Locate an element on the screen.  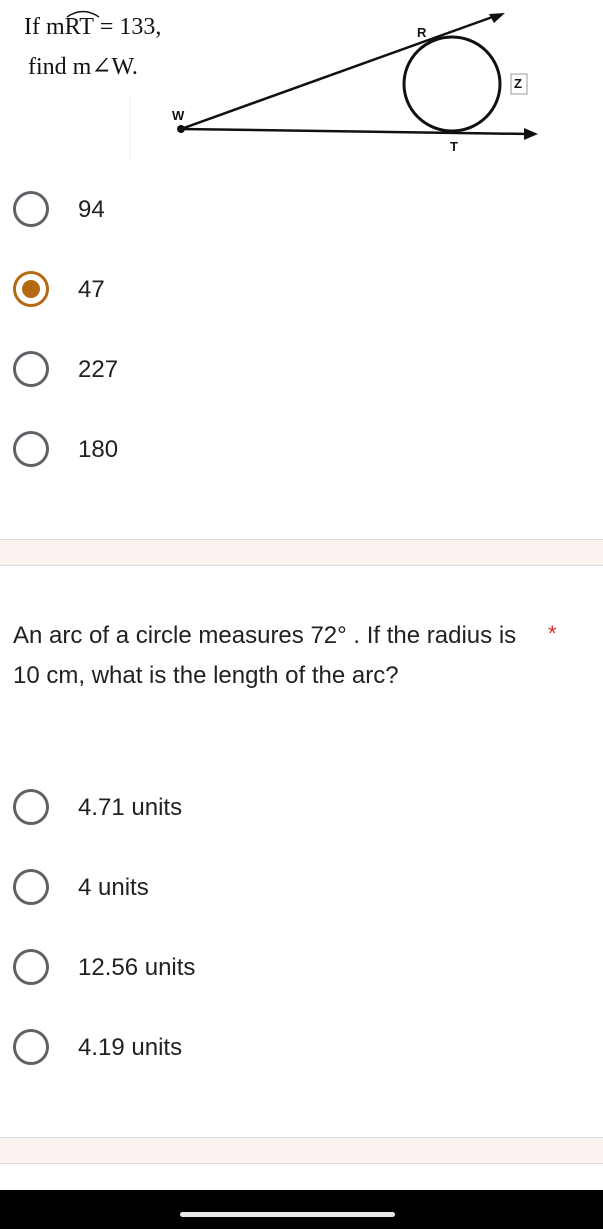
question-1-figure: If m RT = 133, find m∠W. R Z W T is located at coordinates (301, 85).